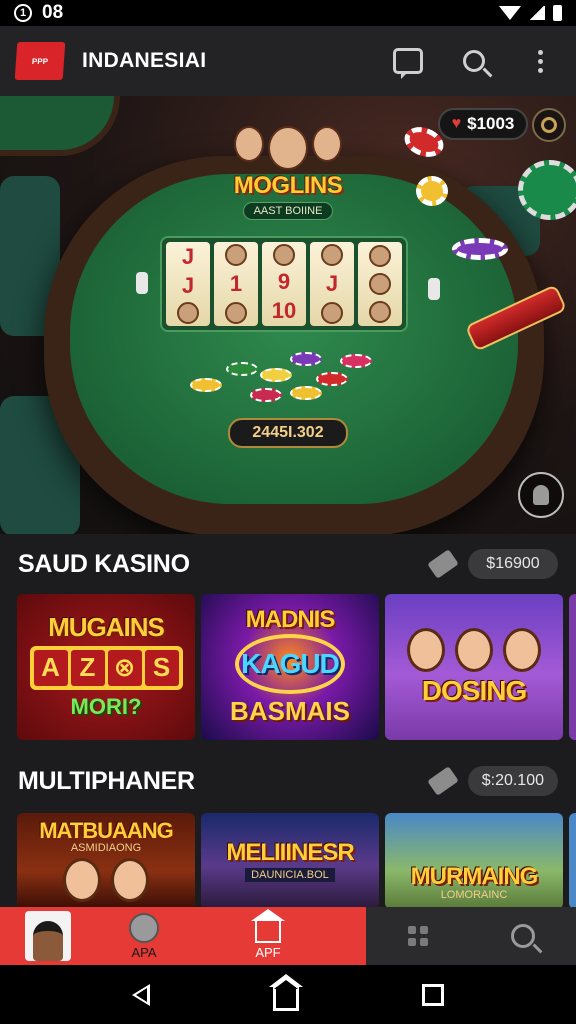 This screenshot has width=576, height=1024. I want to click on reel-symbol: A, so click(50, 667).